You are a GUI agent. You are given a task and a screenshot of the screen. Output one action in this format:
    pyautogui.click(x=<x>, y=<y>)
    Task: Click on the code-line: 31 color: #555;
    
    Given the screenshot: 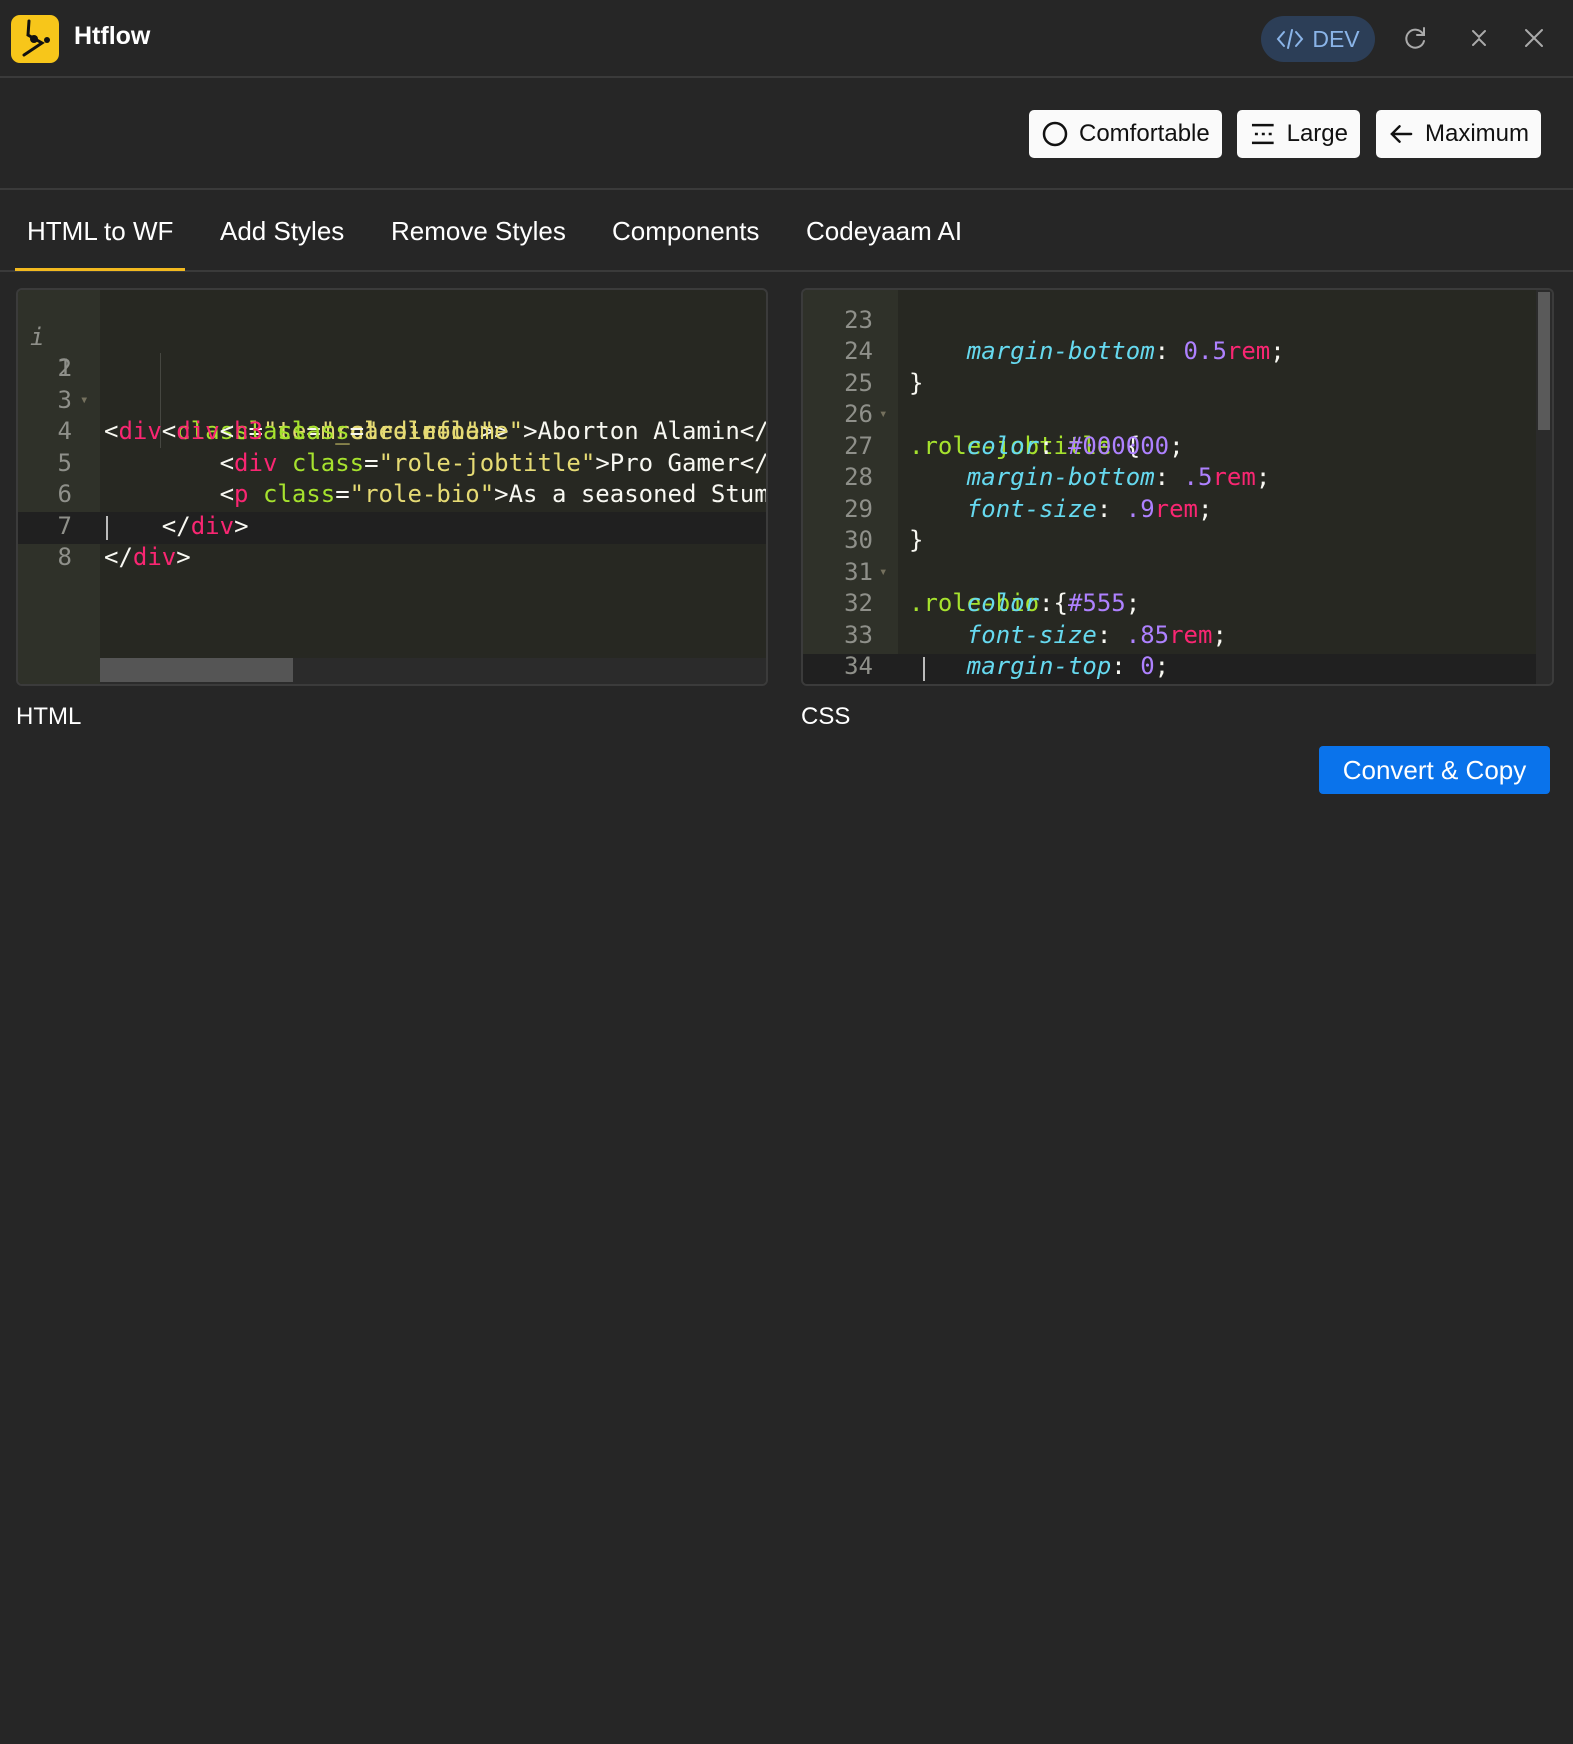 What is the action you would take?
    pyautogui.click(x=1177, y=571)
    